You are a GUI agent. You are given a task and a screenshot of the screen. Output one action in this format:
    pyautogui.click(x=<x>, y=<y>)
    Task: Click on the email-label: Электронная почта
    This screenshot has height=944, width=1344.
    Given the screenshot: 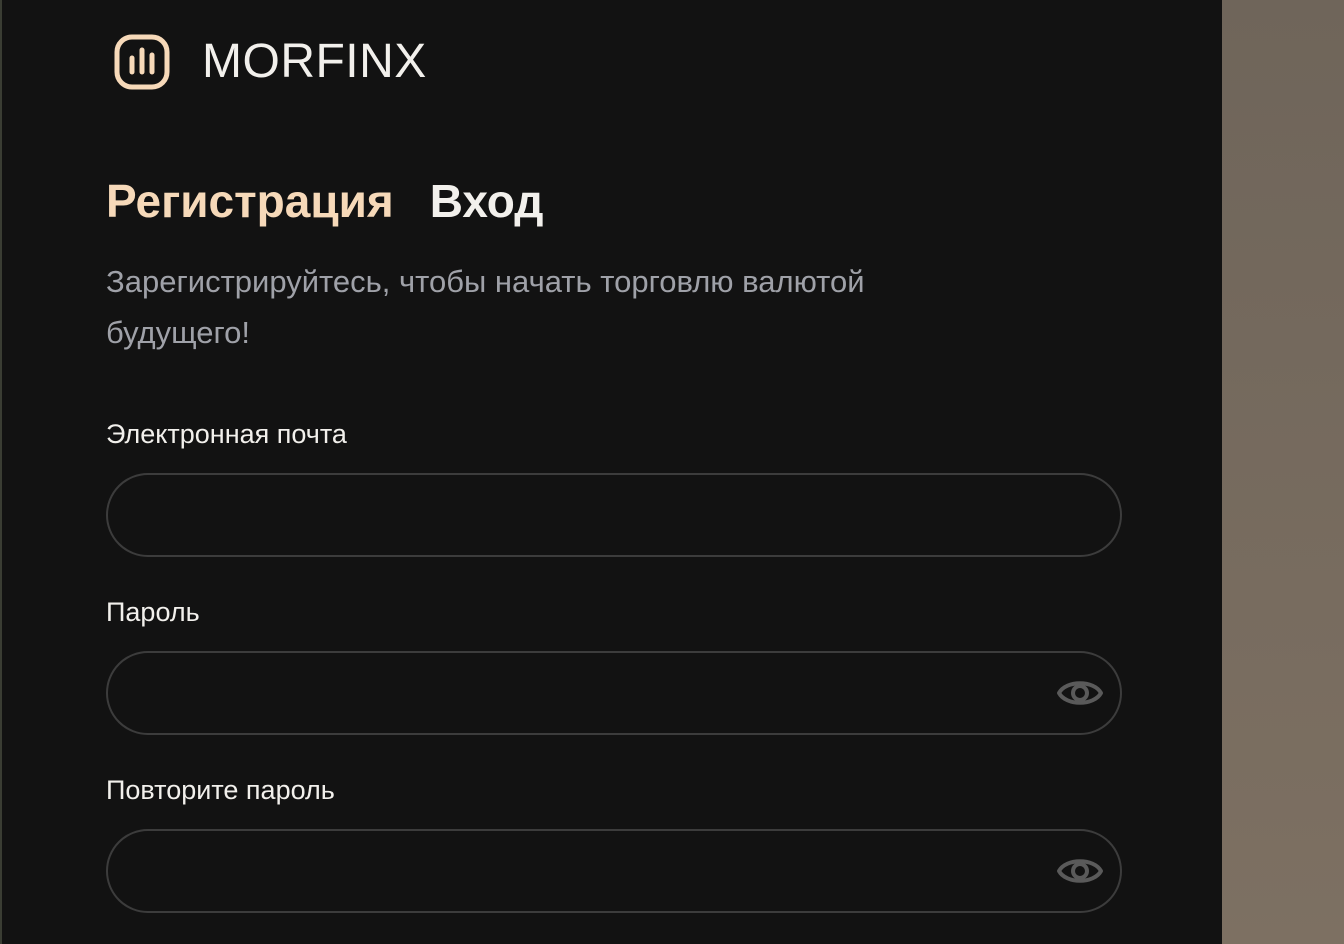 What is the action you would take?
    pyautogui.click(x=226, y=434)
    